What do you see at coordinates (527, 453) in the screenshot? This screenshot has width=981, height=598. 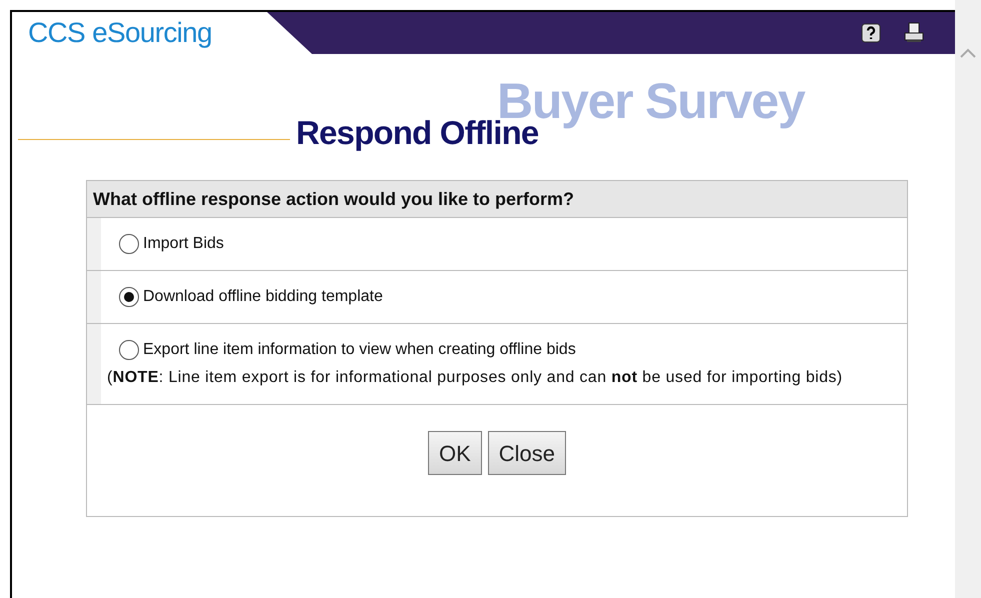 I see `dialog-button: Close` at bounding box center [527, 453].